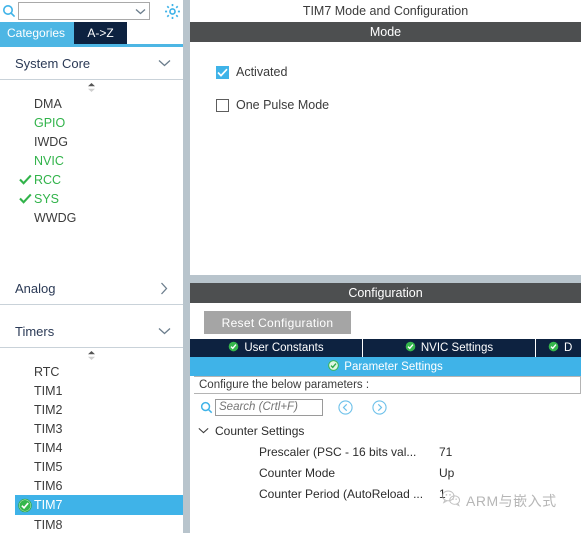 The width and height of the screenshot is (581, 533). I want to click on param-value: 1, so click(442, 494).